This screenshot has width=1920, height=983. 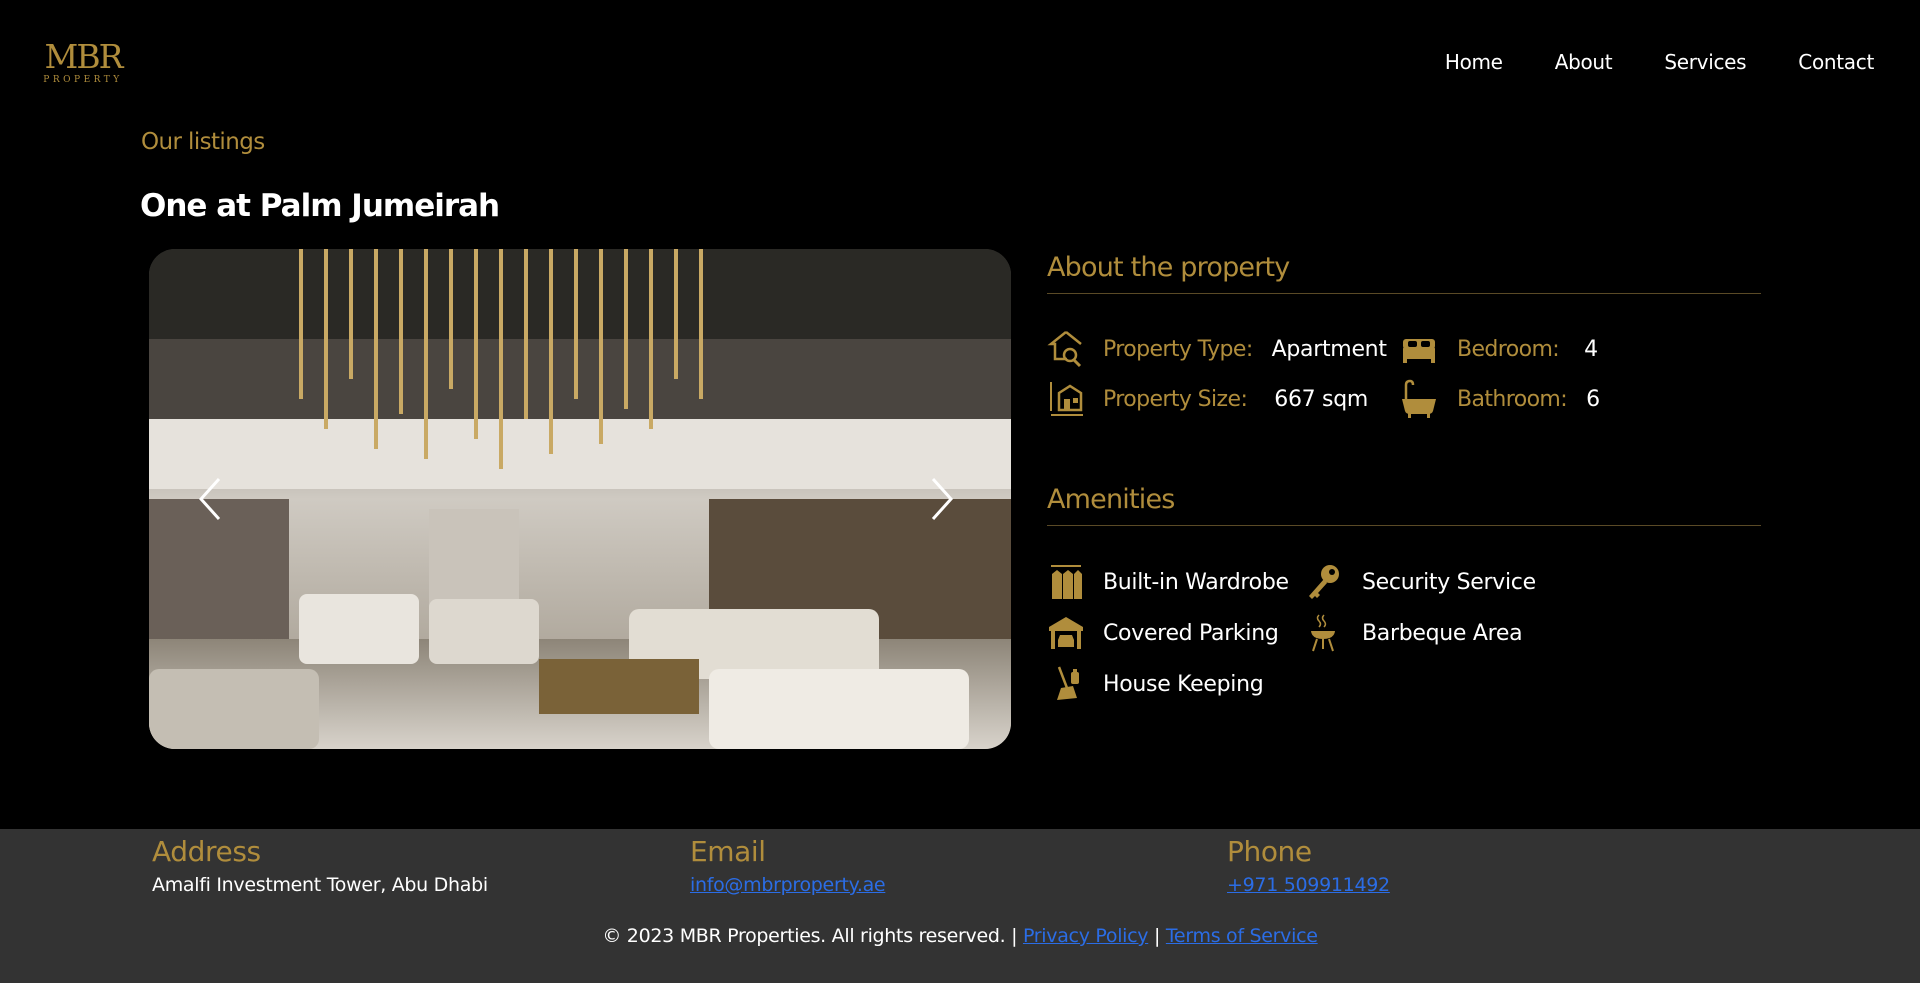 What do you see at coordinates (1324, 582) in the screenshot?
I see `key-icon` at bounding box center [1324, 582].